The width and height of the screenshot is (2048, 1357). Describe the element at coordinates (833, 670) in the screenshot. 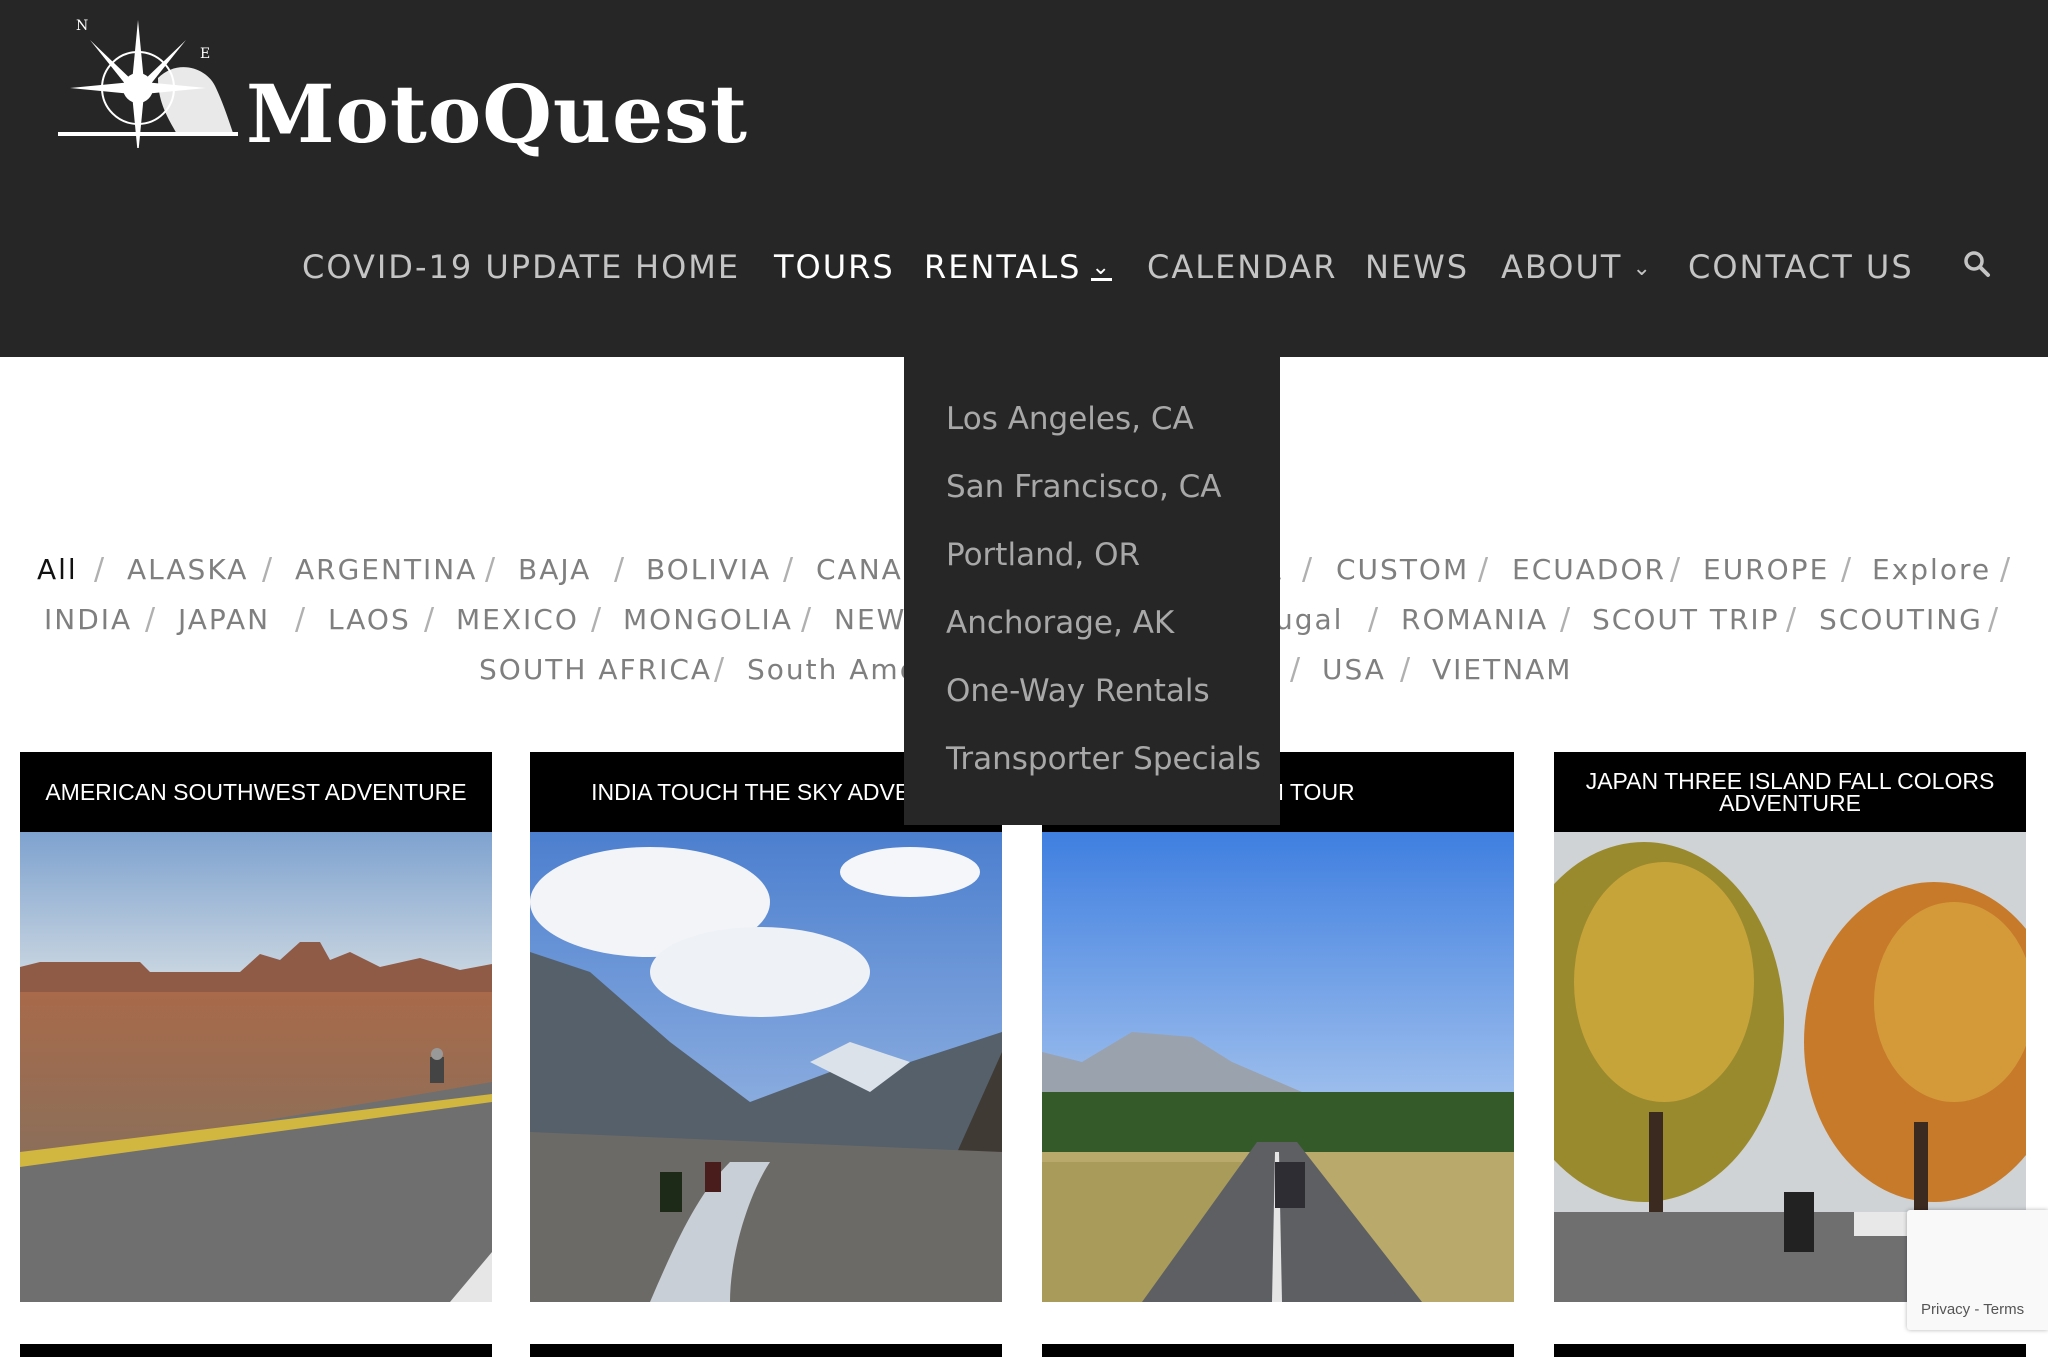

I see `filter-south-america: South Ame` at that location.